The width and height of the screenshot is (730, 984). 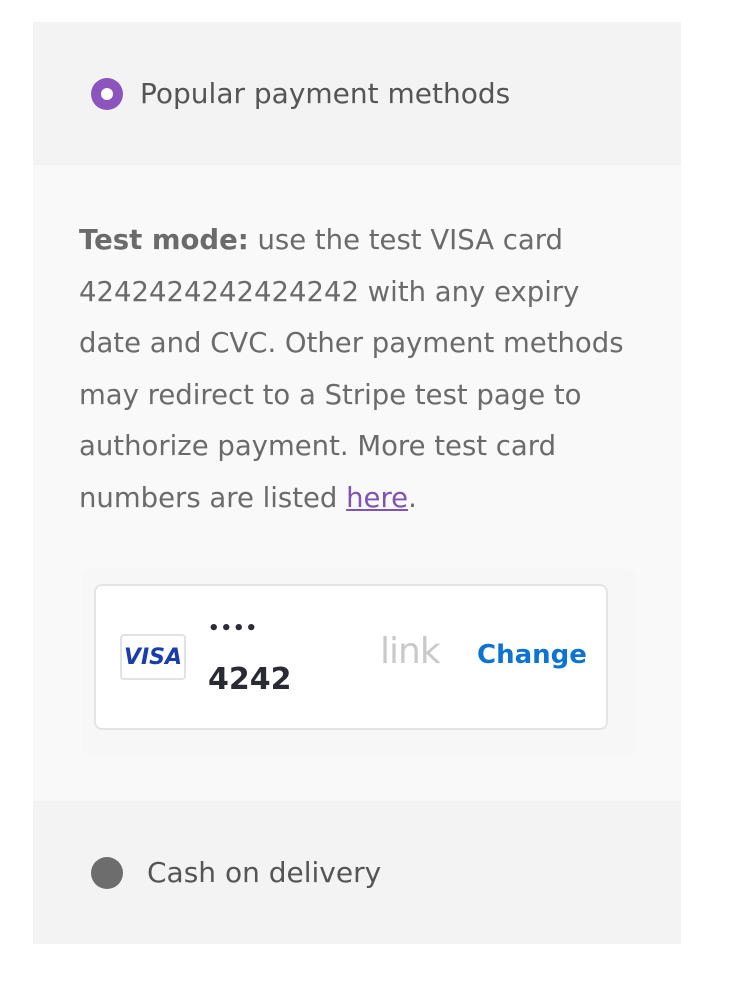 I want to click on test-cards-link: here, so click(x=377, y=498).